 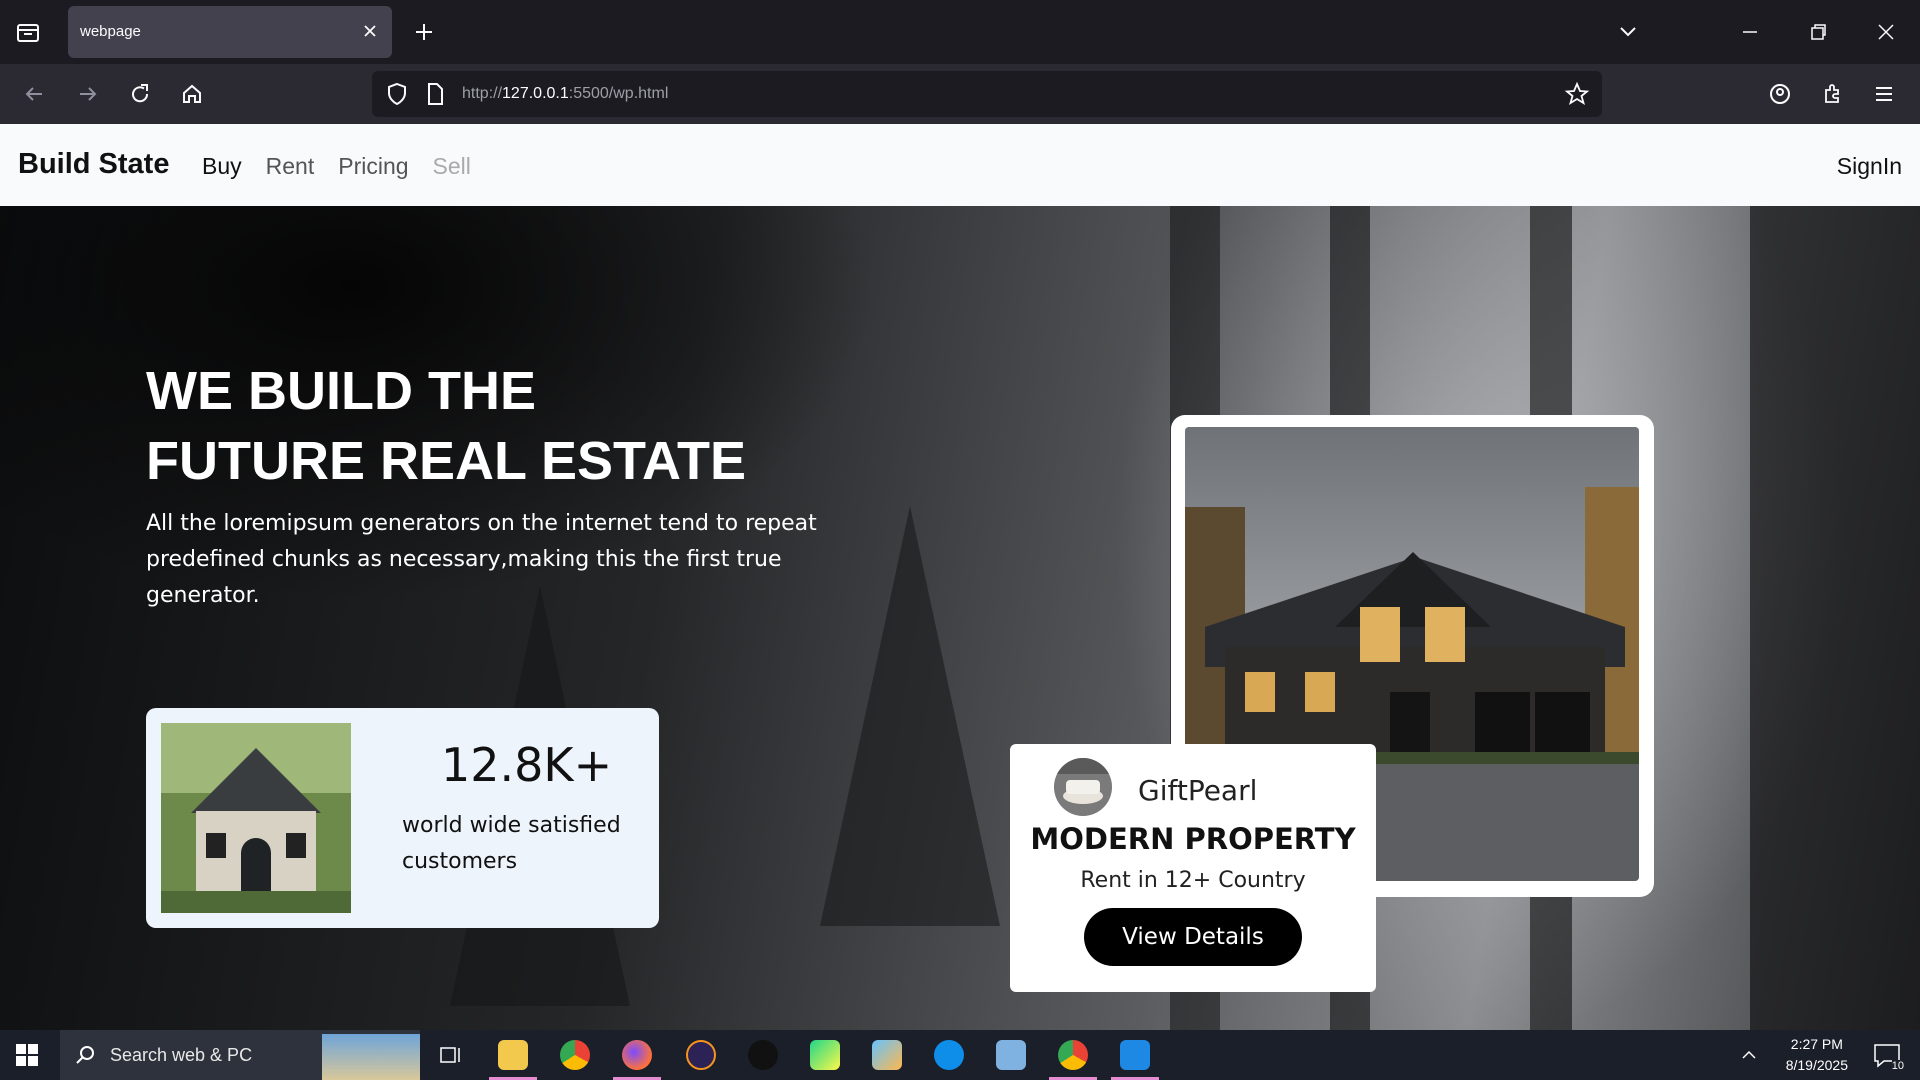 What do you see at coordinates (949, 1055) in the screenshot?
I see `teamviewer-icon` at bounding box center [949, 1055].